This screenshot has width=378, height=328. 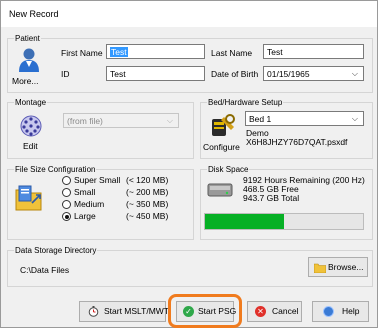 What do you see at coordinates (66, 180) in the screenshot?
I see `radio-super-small` at bounding box center [66, 180].